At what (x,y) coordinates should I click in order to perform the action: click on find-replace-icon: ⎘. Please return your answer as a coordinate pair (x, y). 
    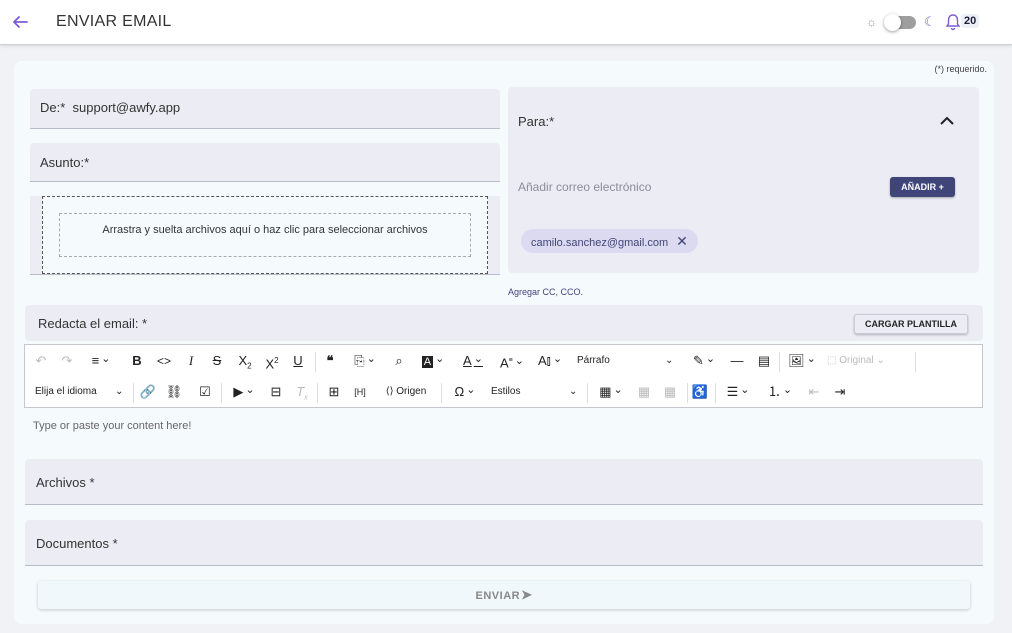
    Looking at the image, I should click on (365, 361).